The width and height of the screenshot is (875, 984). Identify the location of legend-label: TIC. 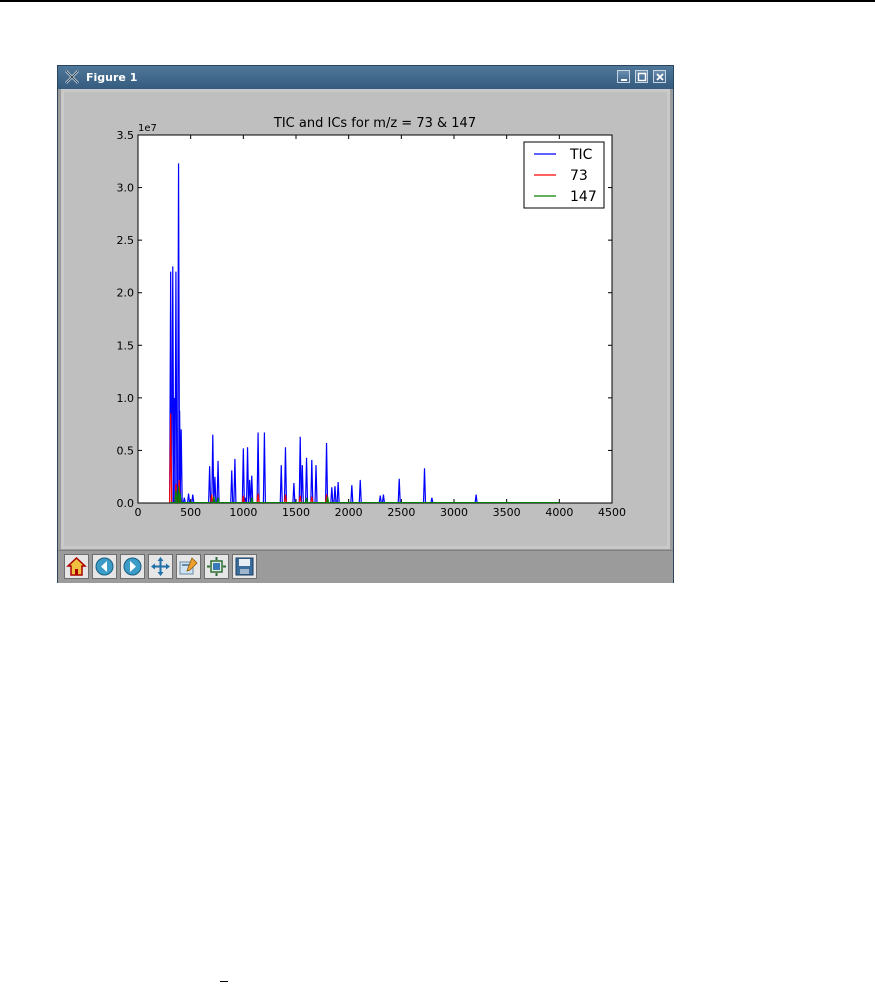
(581, 155).